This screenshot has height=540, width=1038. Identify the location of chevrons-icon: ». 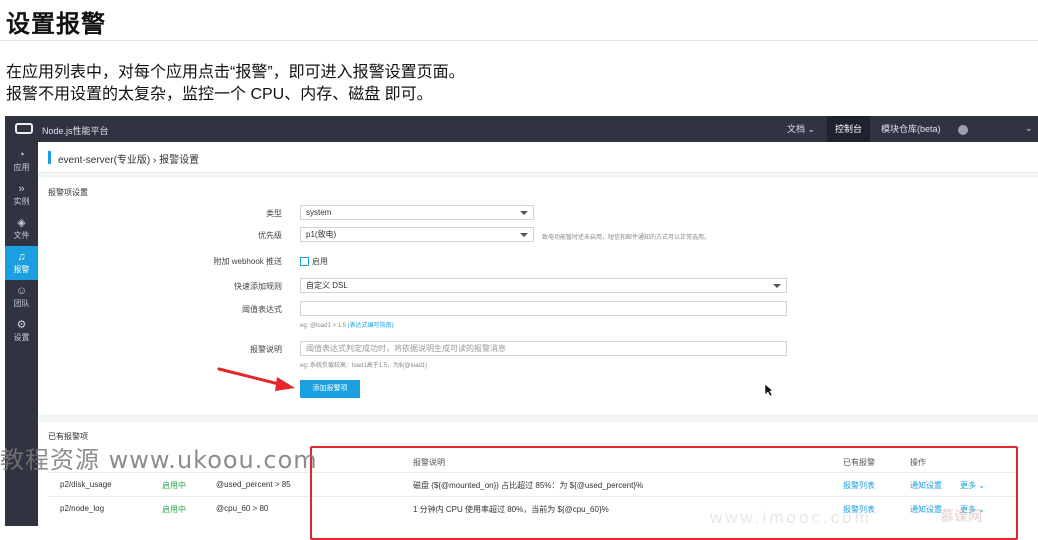
(21, 189).